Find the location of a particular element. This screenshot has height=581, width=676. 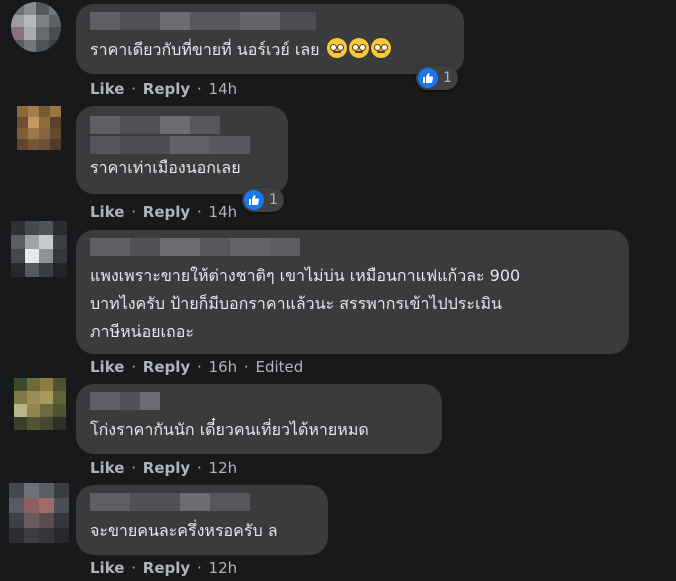

comment-actions: Like · Reply · 16h · Edited is located at coordinates (197, 367).